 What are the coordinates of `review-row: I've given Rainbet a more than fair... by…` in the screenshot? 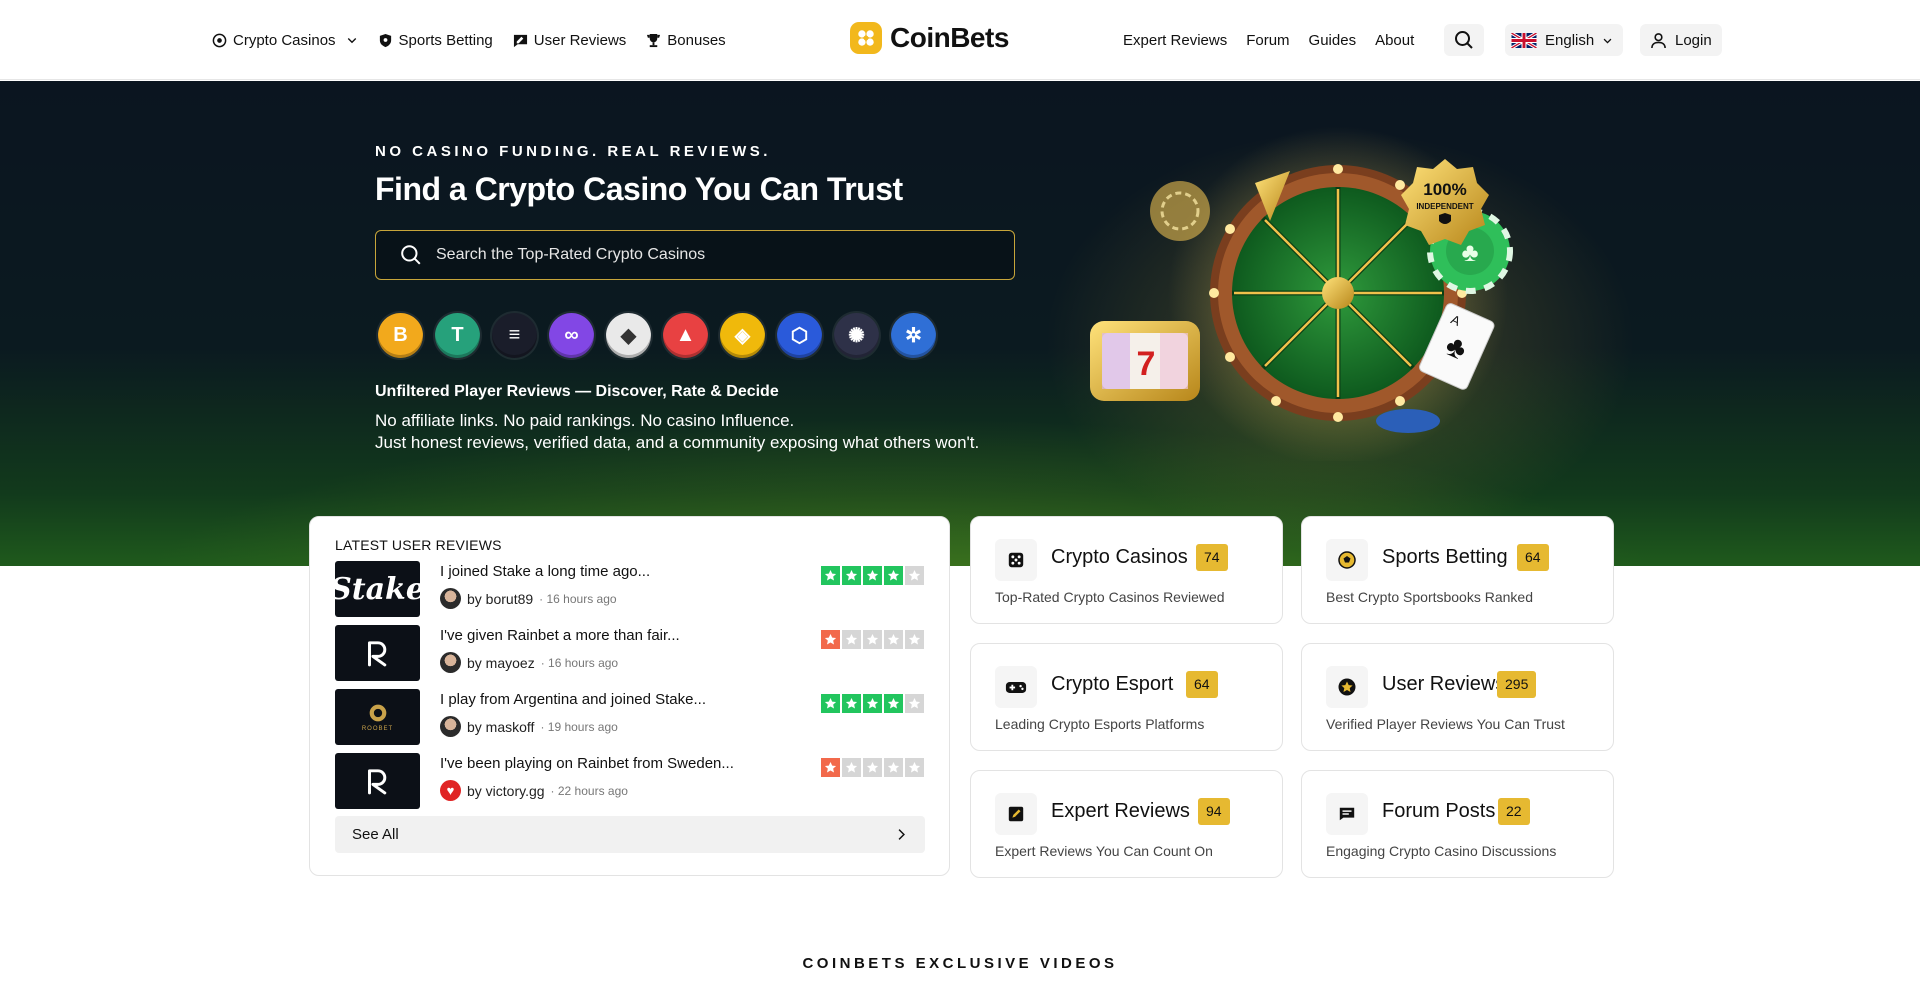 It's located at (629, 657).